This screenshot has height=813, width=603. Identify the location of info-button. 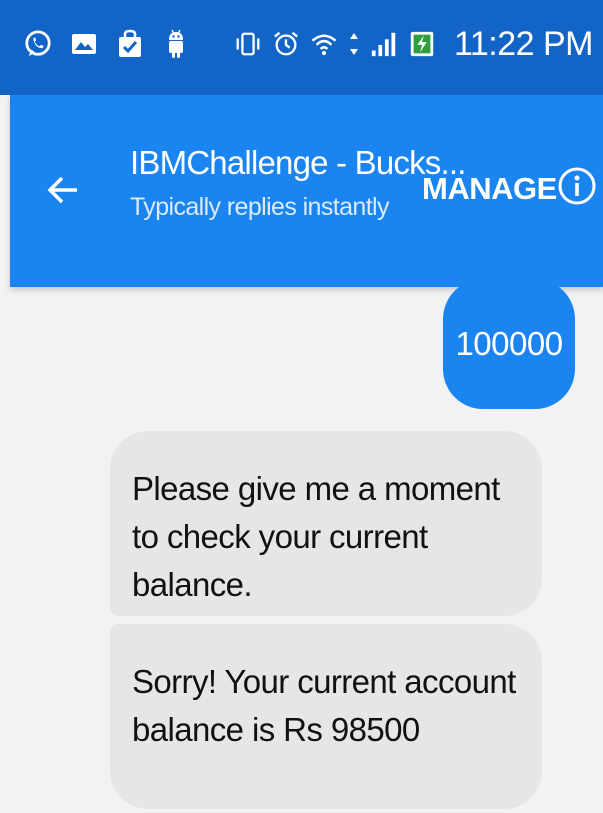
(577, 186).